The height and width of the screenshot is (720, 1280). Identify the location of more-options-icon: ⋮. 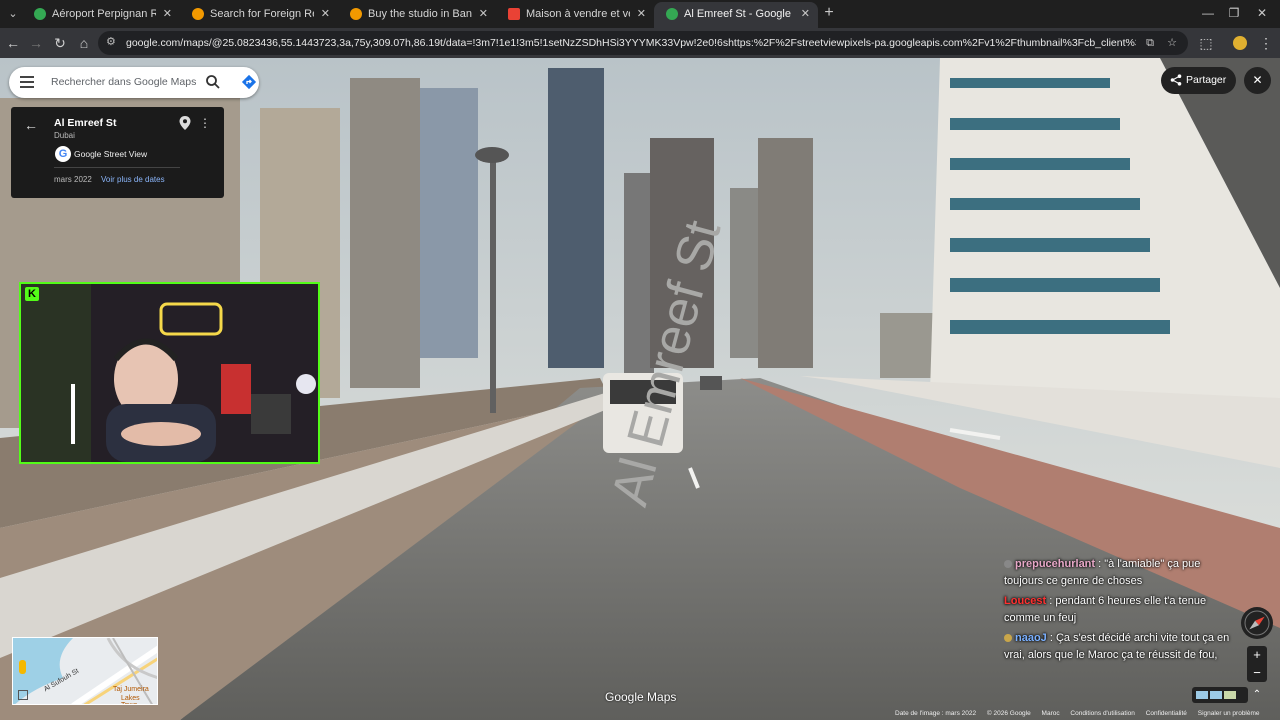
(205, 123).